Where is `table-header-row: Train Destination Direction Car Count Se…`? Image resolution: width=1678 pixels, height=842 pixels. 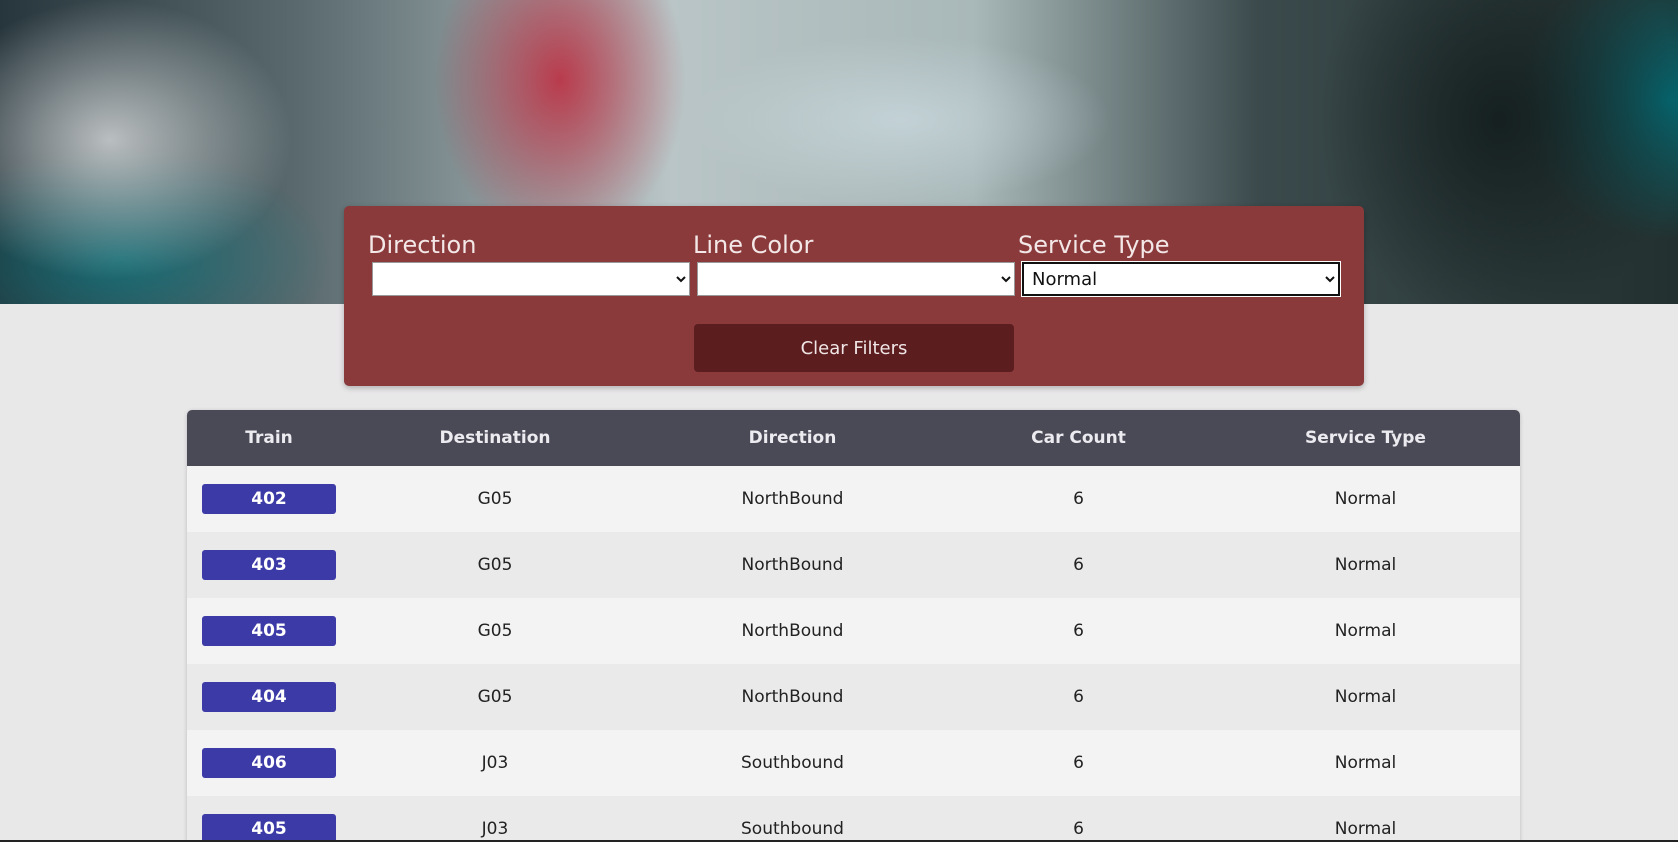
table-header-row: Train Destination Direction Car Count Se… is located at coordinates (853, 438).